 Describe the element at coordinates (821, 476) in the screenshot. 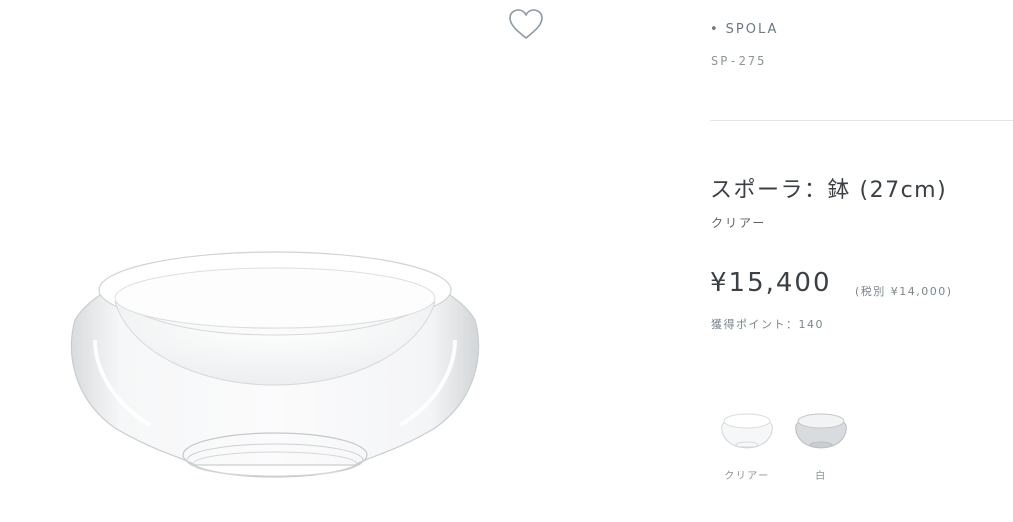

I see `variant-label-white: 白` at that location.